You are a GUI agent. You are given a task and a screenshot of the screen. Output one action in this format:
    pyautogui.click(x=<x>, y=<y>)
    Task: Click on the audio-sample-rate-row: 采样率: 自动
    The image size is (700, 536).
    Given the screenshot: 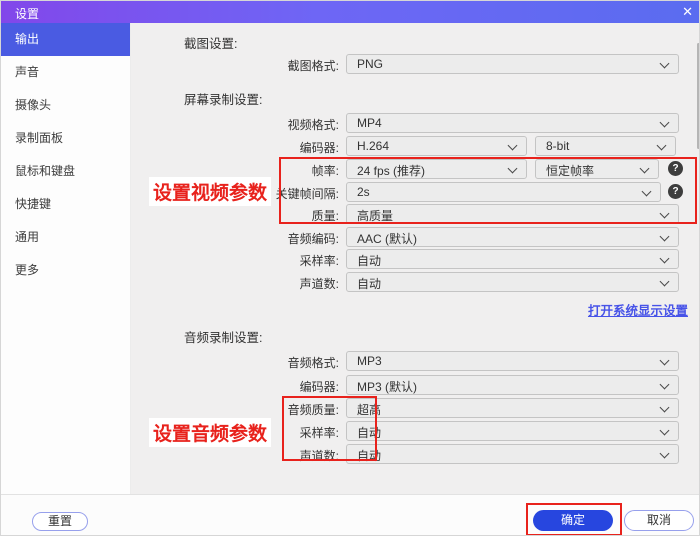 What is the action you would take?
    pyautogui.click(x=415, y=431)
    